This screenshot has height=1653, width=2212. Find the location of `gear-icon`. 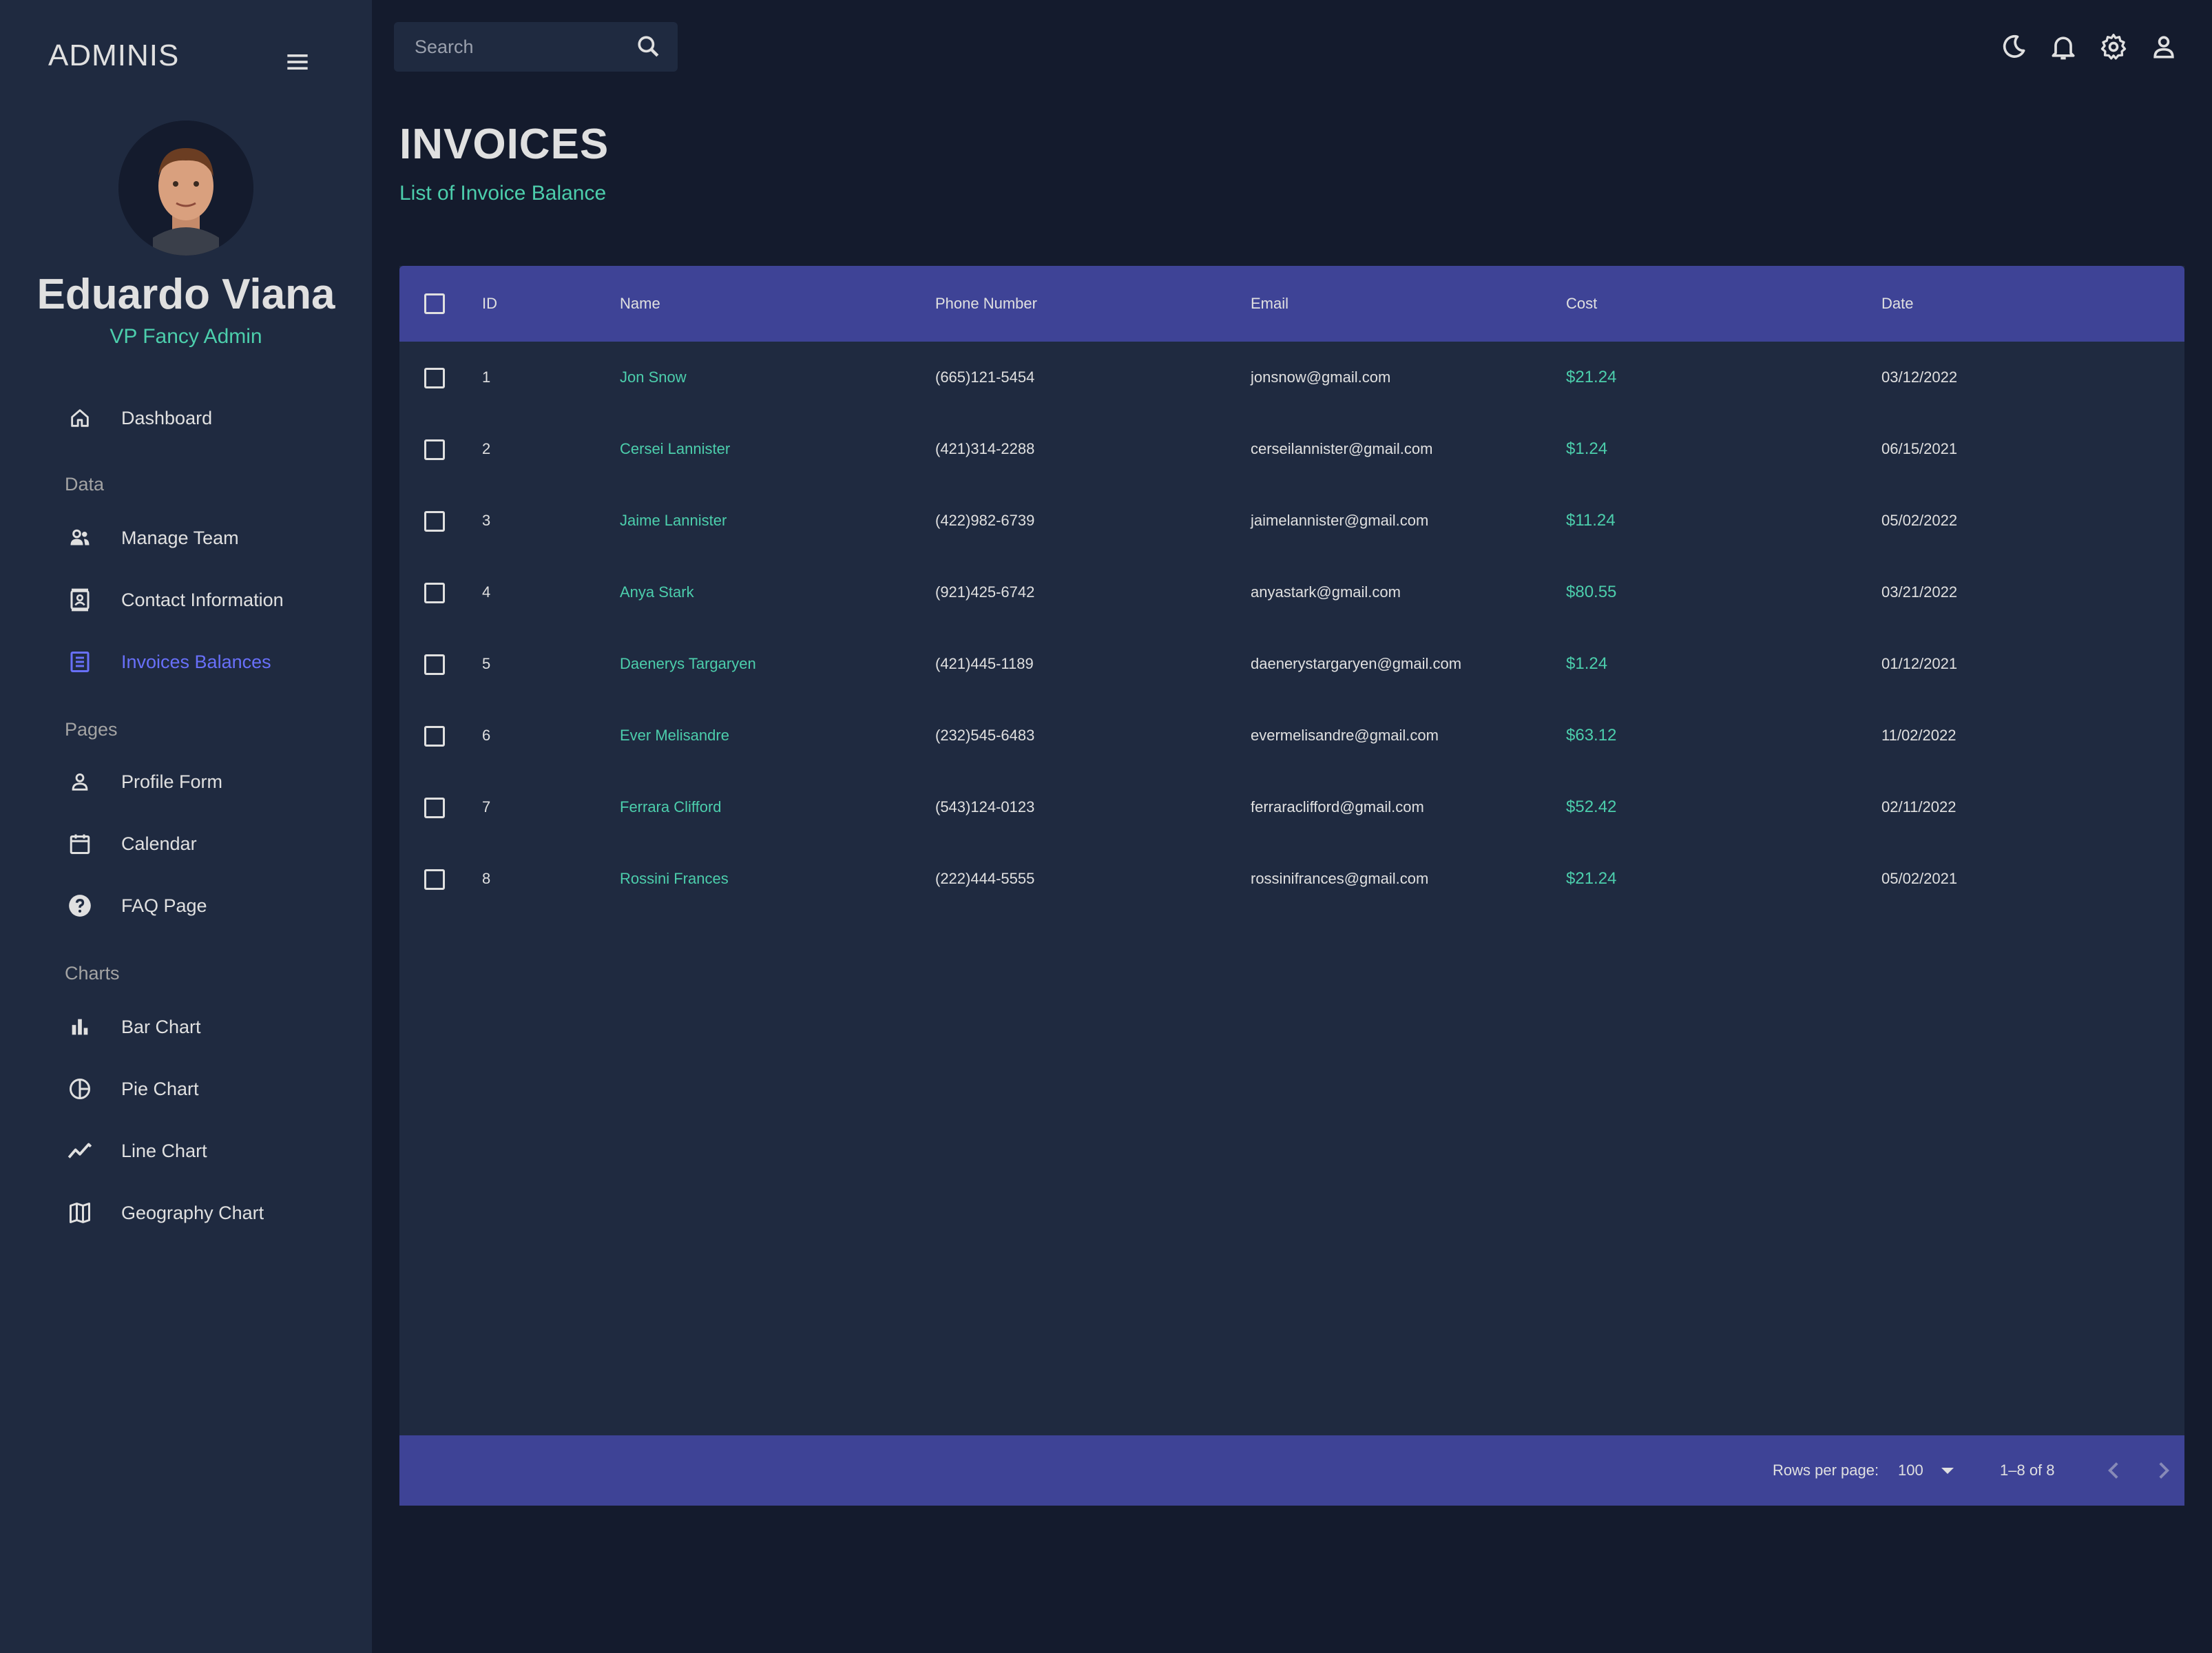

gear-icon is located at coordinates (2113, 46).